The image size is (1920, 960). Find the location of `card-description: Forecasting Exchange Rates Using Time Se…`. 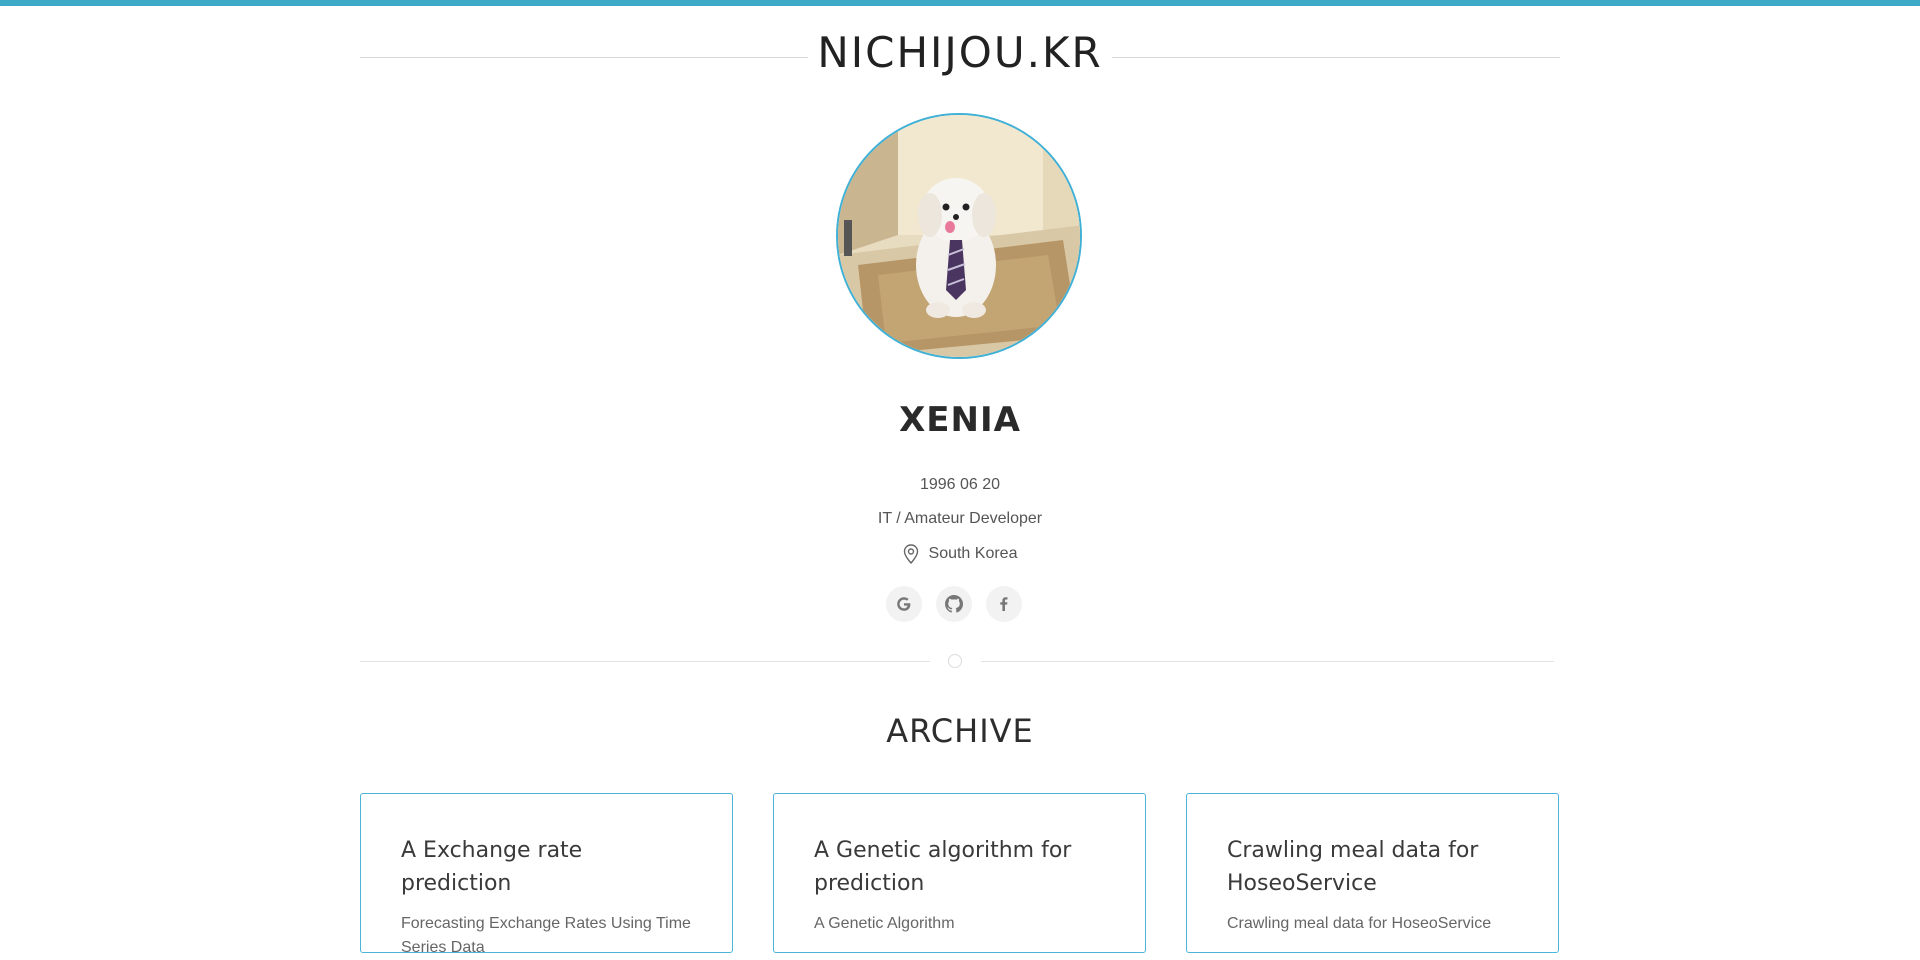

card-description: Forecasting Exchange Rates Using Time Se… is located at coordinates (546, 935).